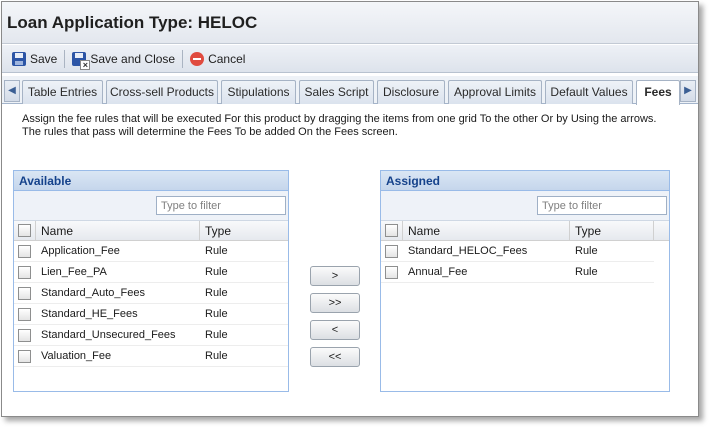  Describe the element at coordinates (602, 205) in the screenshot. I see `assigned-filter-input` at that location.